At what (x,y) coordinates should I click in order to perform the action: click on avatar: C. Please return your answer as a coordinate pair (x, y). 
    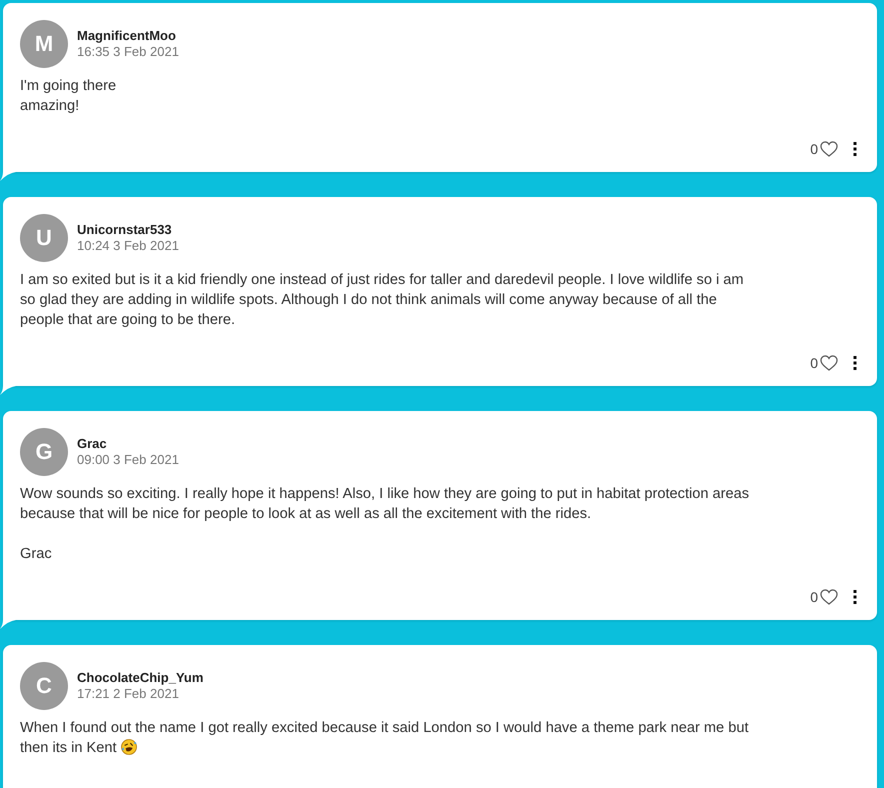
    Looking at the image, I should click on (44, 686).